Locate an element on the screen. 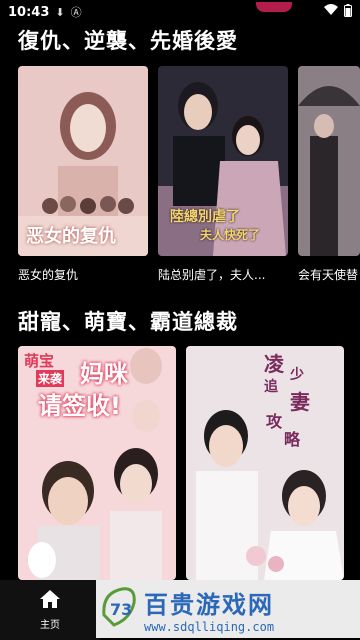 This screenshot has height=640, width=360. home-icon is located at coordinates (50, 601).